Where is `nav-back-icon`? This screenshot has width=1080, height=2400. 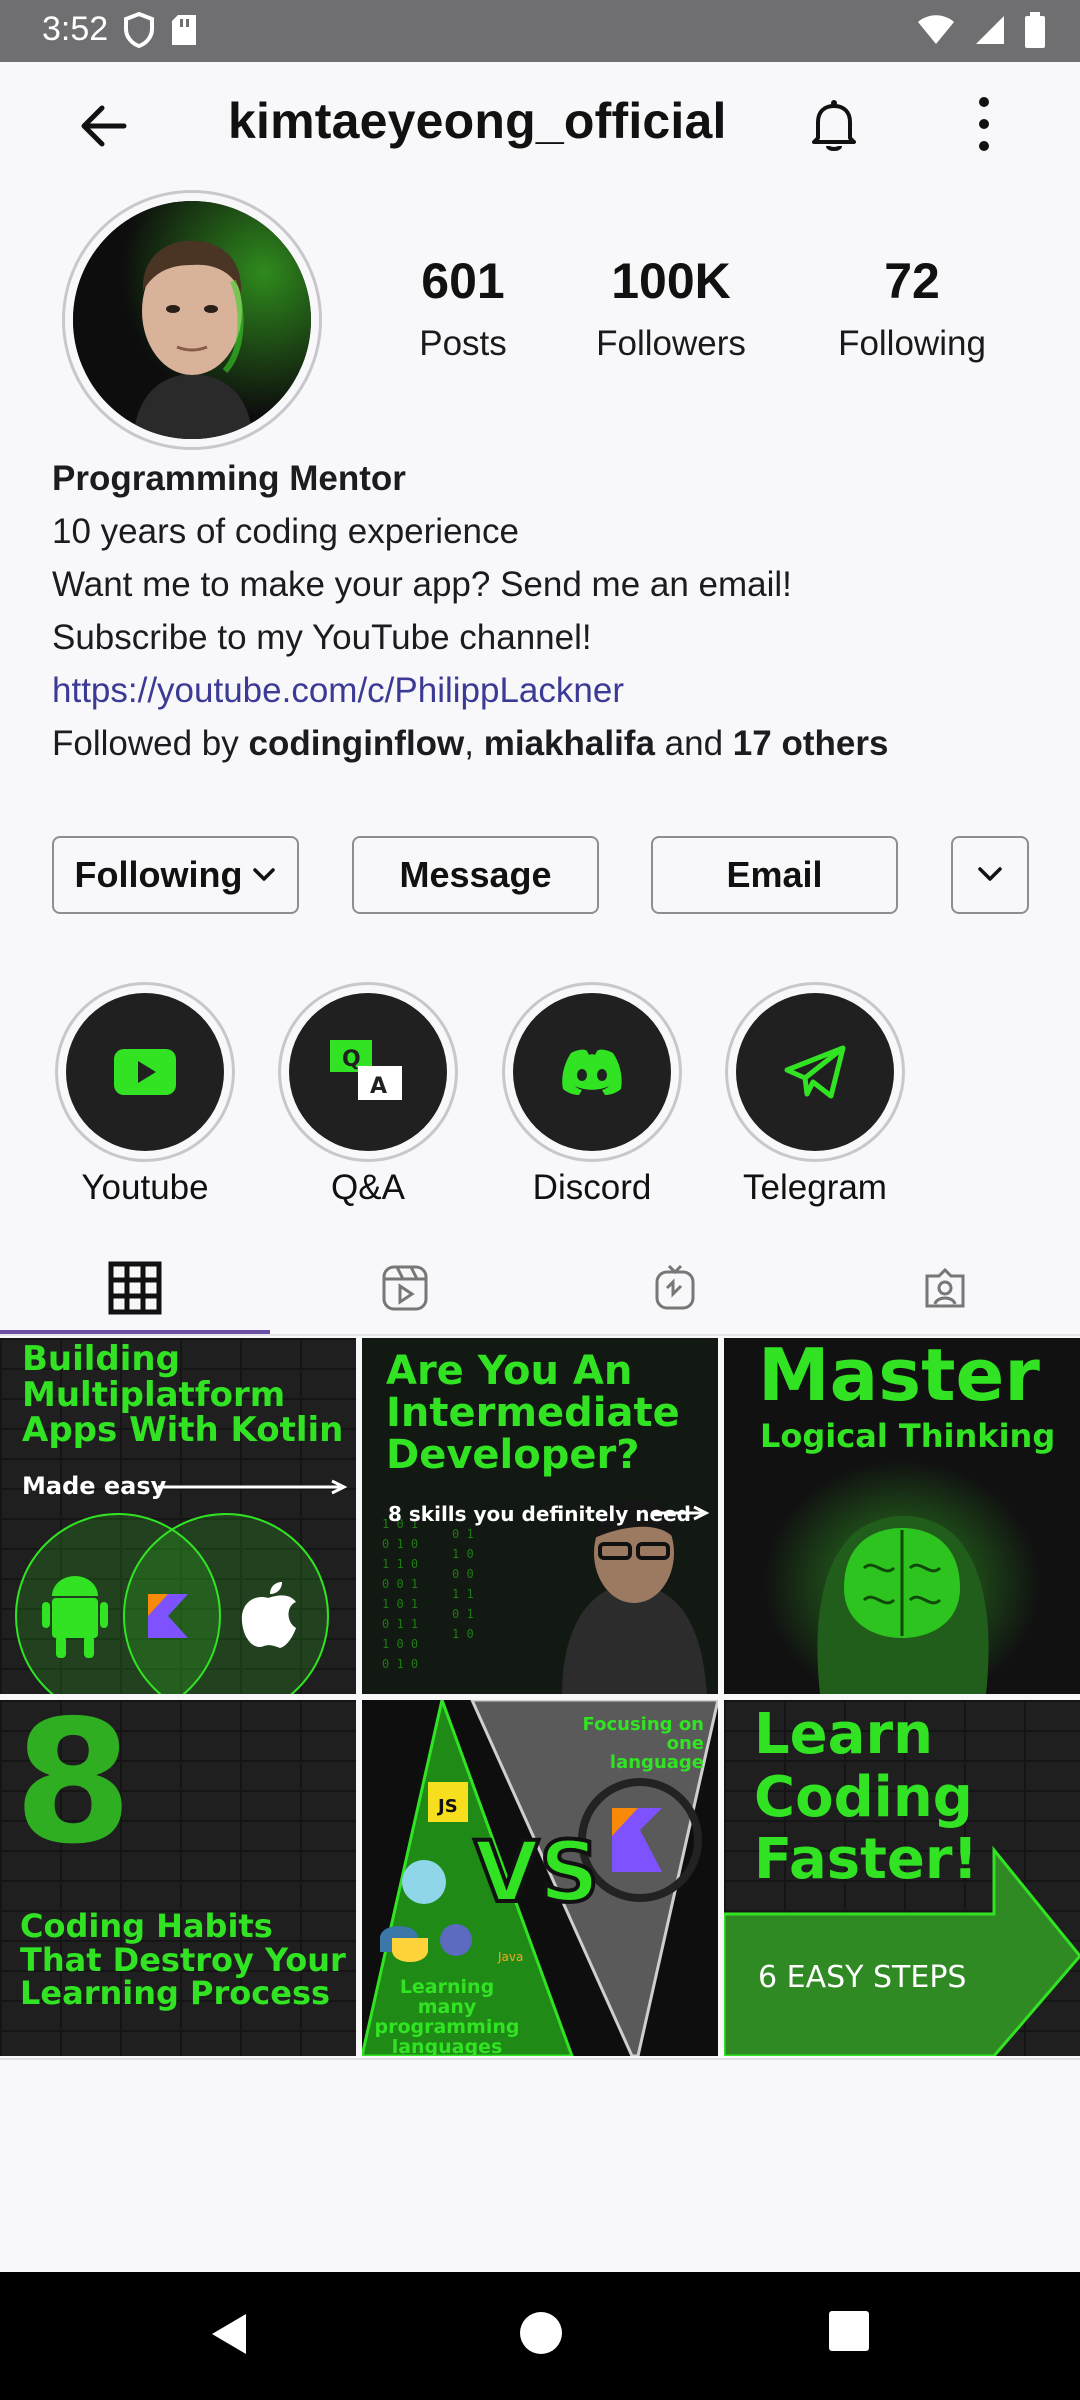 nav-back-icon is located at coordinates (228, 2334).